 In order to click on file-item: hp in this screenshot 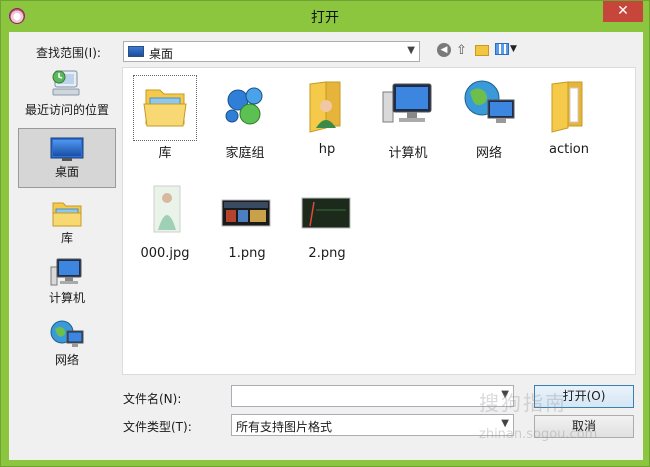, I will do `click(327, 116)`.